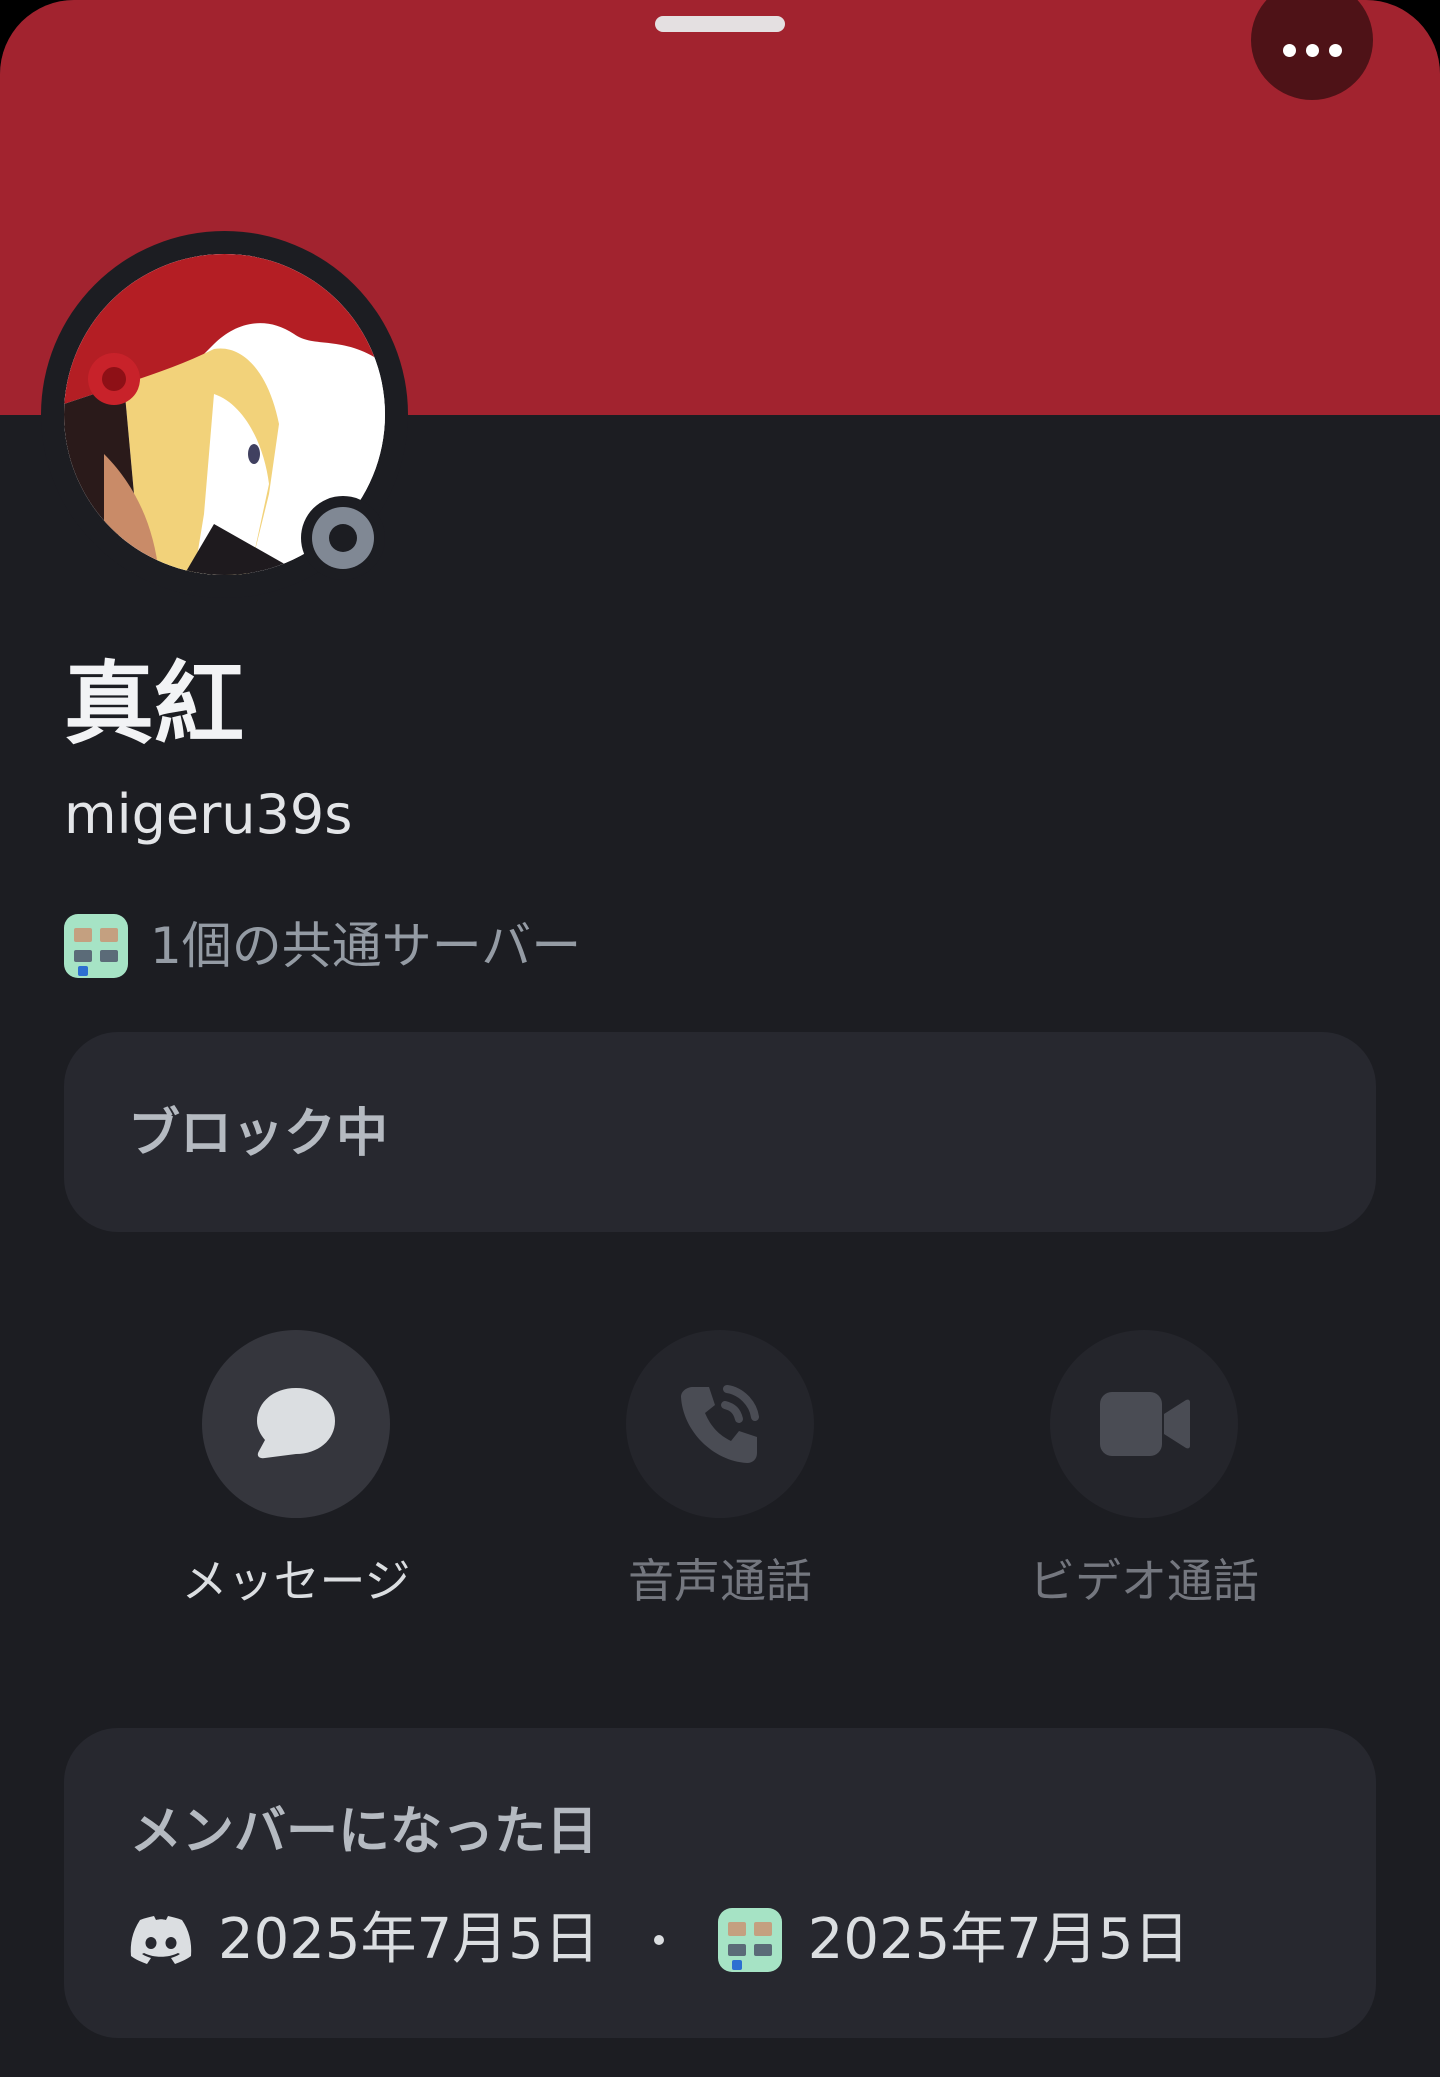 This screenshot has width=1440, height=2077. What do you see at coordinates (258, 1134) in the screenshot?
I see `blocked-label: ブロック中` at bounding box center [258, 1134].